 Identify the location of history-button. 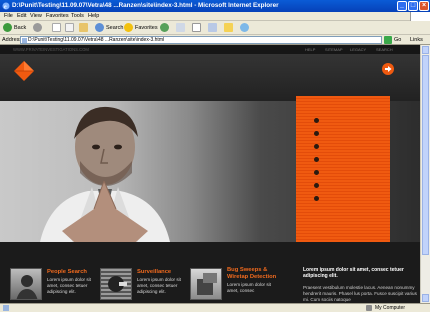
(165, 28).